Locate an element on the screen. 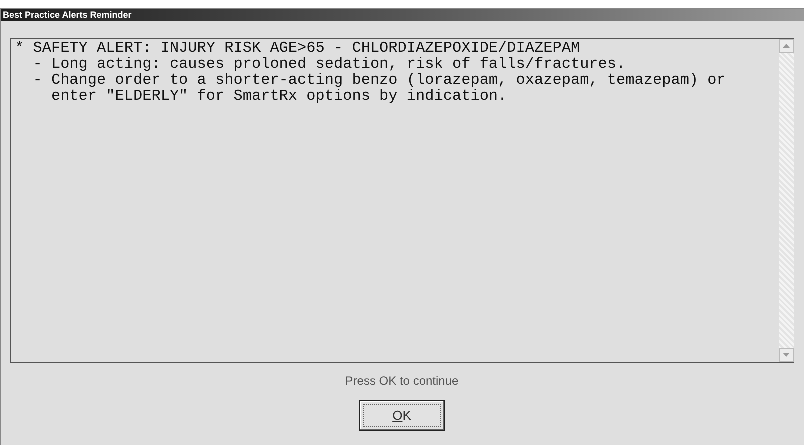 The image size is (804, 445). alert-line: enter "ELDERLY" for SmartRx options by indication. is located at coordinates (279, 96).